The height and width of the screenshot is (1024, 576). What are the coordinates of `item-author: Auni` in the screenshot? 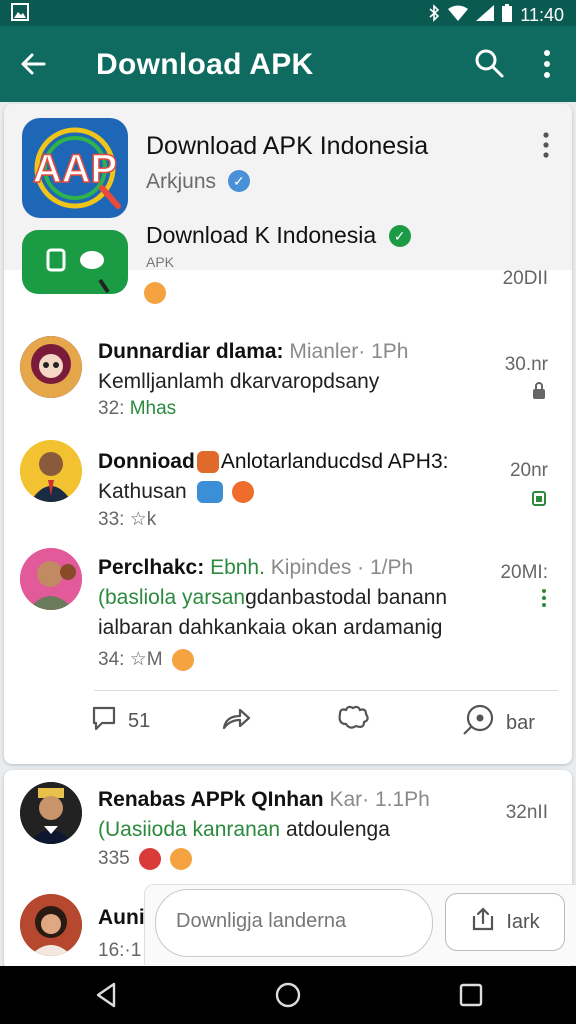 It's located at (121, 917).